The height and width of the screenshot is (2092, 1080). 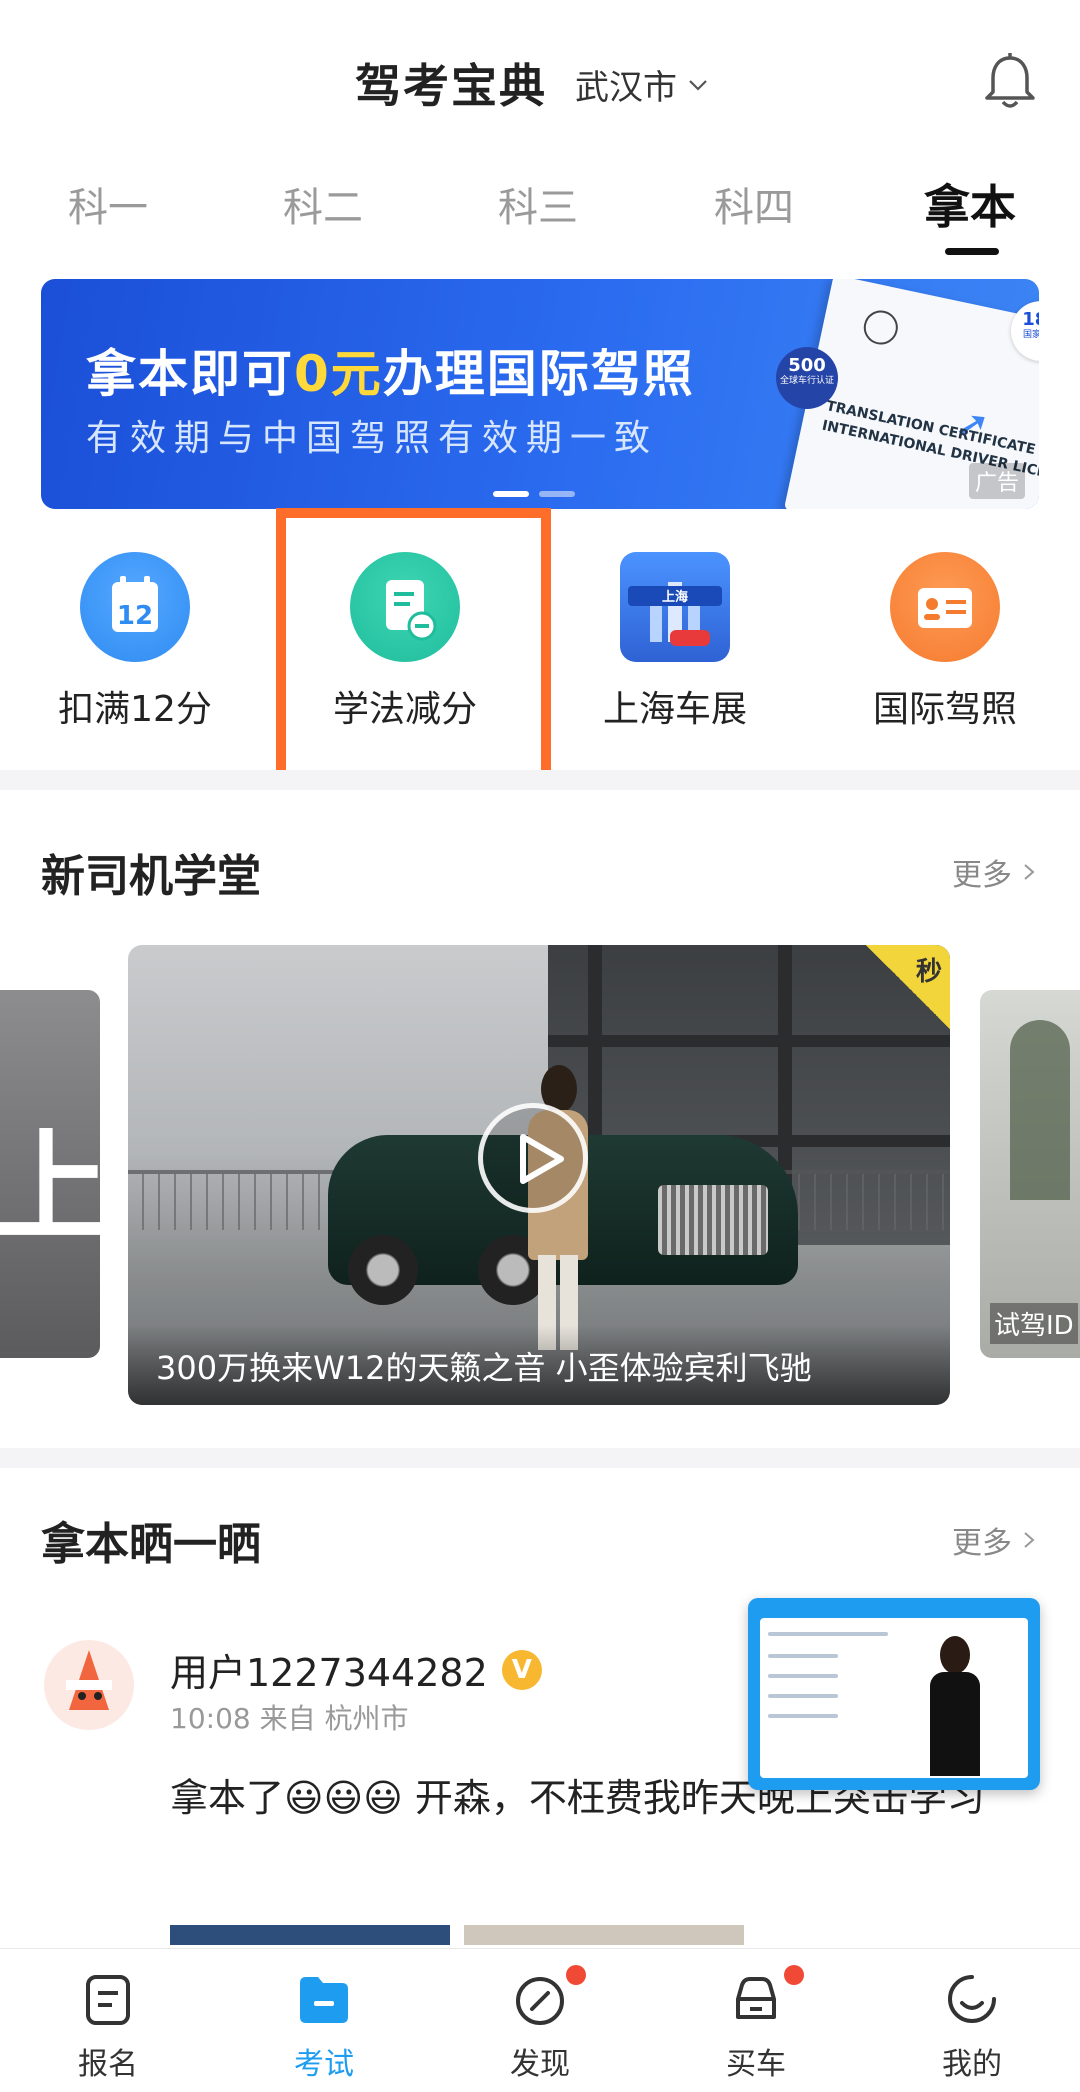 What do you see at coordinates (151, 876) in the screenshot?
I see `section-title-school: 新司机学堂` at bounding box center [151, 876].